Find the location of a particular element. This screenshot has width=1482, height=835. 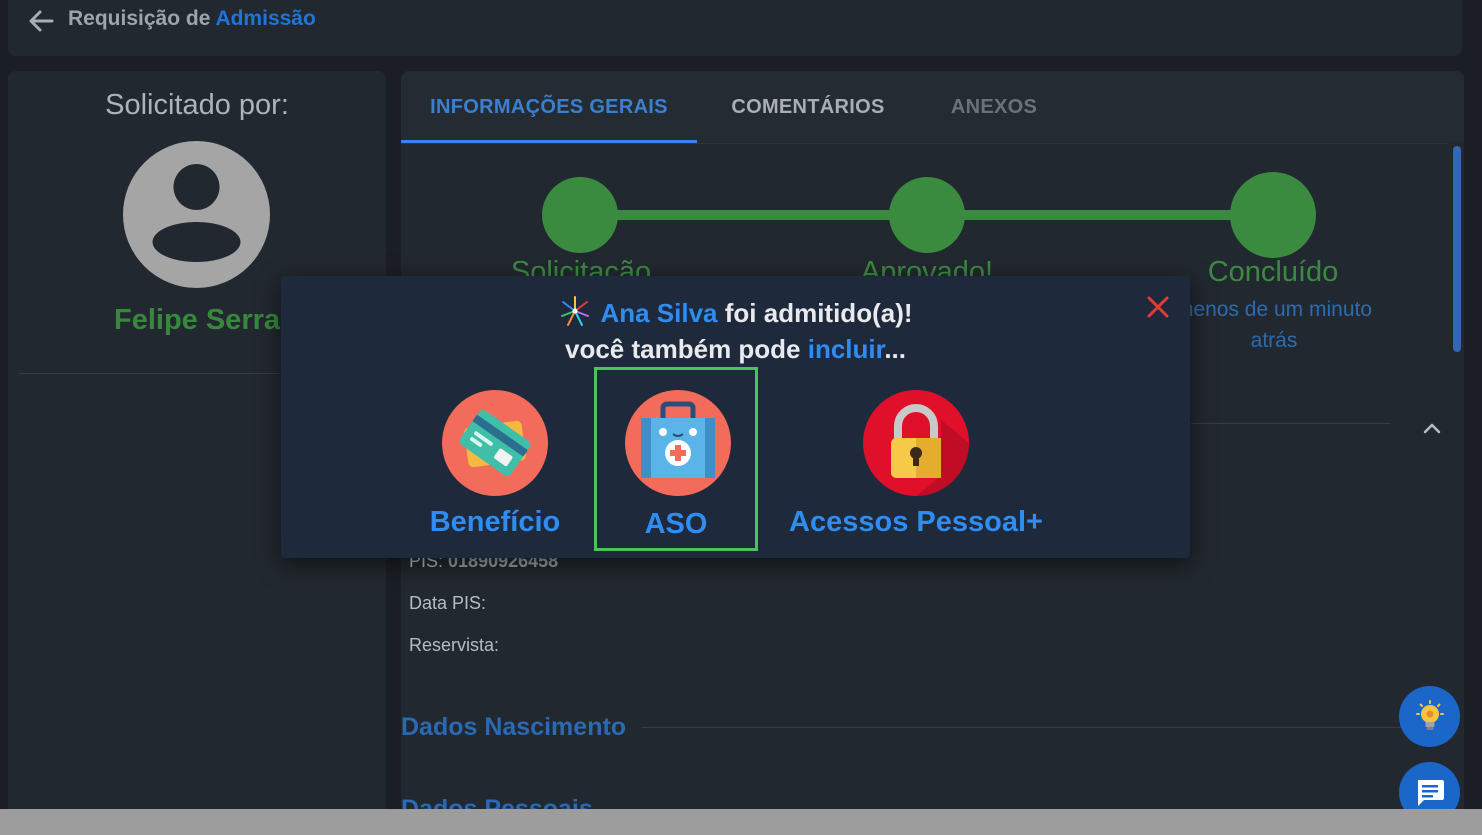

step-circle-approved is located at coordinates (927, 215).